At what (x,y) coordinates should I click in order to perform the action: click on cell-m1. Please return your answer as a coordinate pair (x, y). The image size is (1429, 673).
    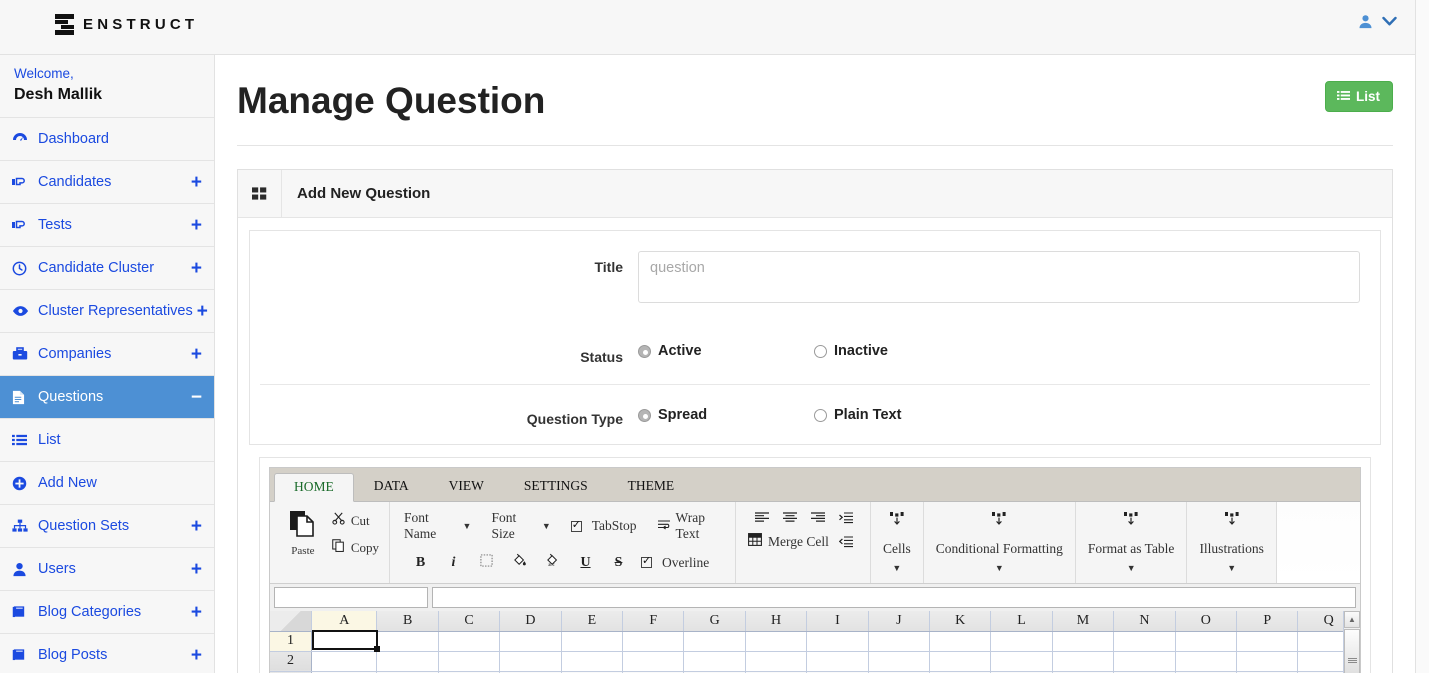
    Looking at the image, I should click on (1083, 641).